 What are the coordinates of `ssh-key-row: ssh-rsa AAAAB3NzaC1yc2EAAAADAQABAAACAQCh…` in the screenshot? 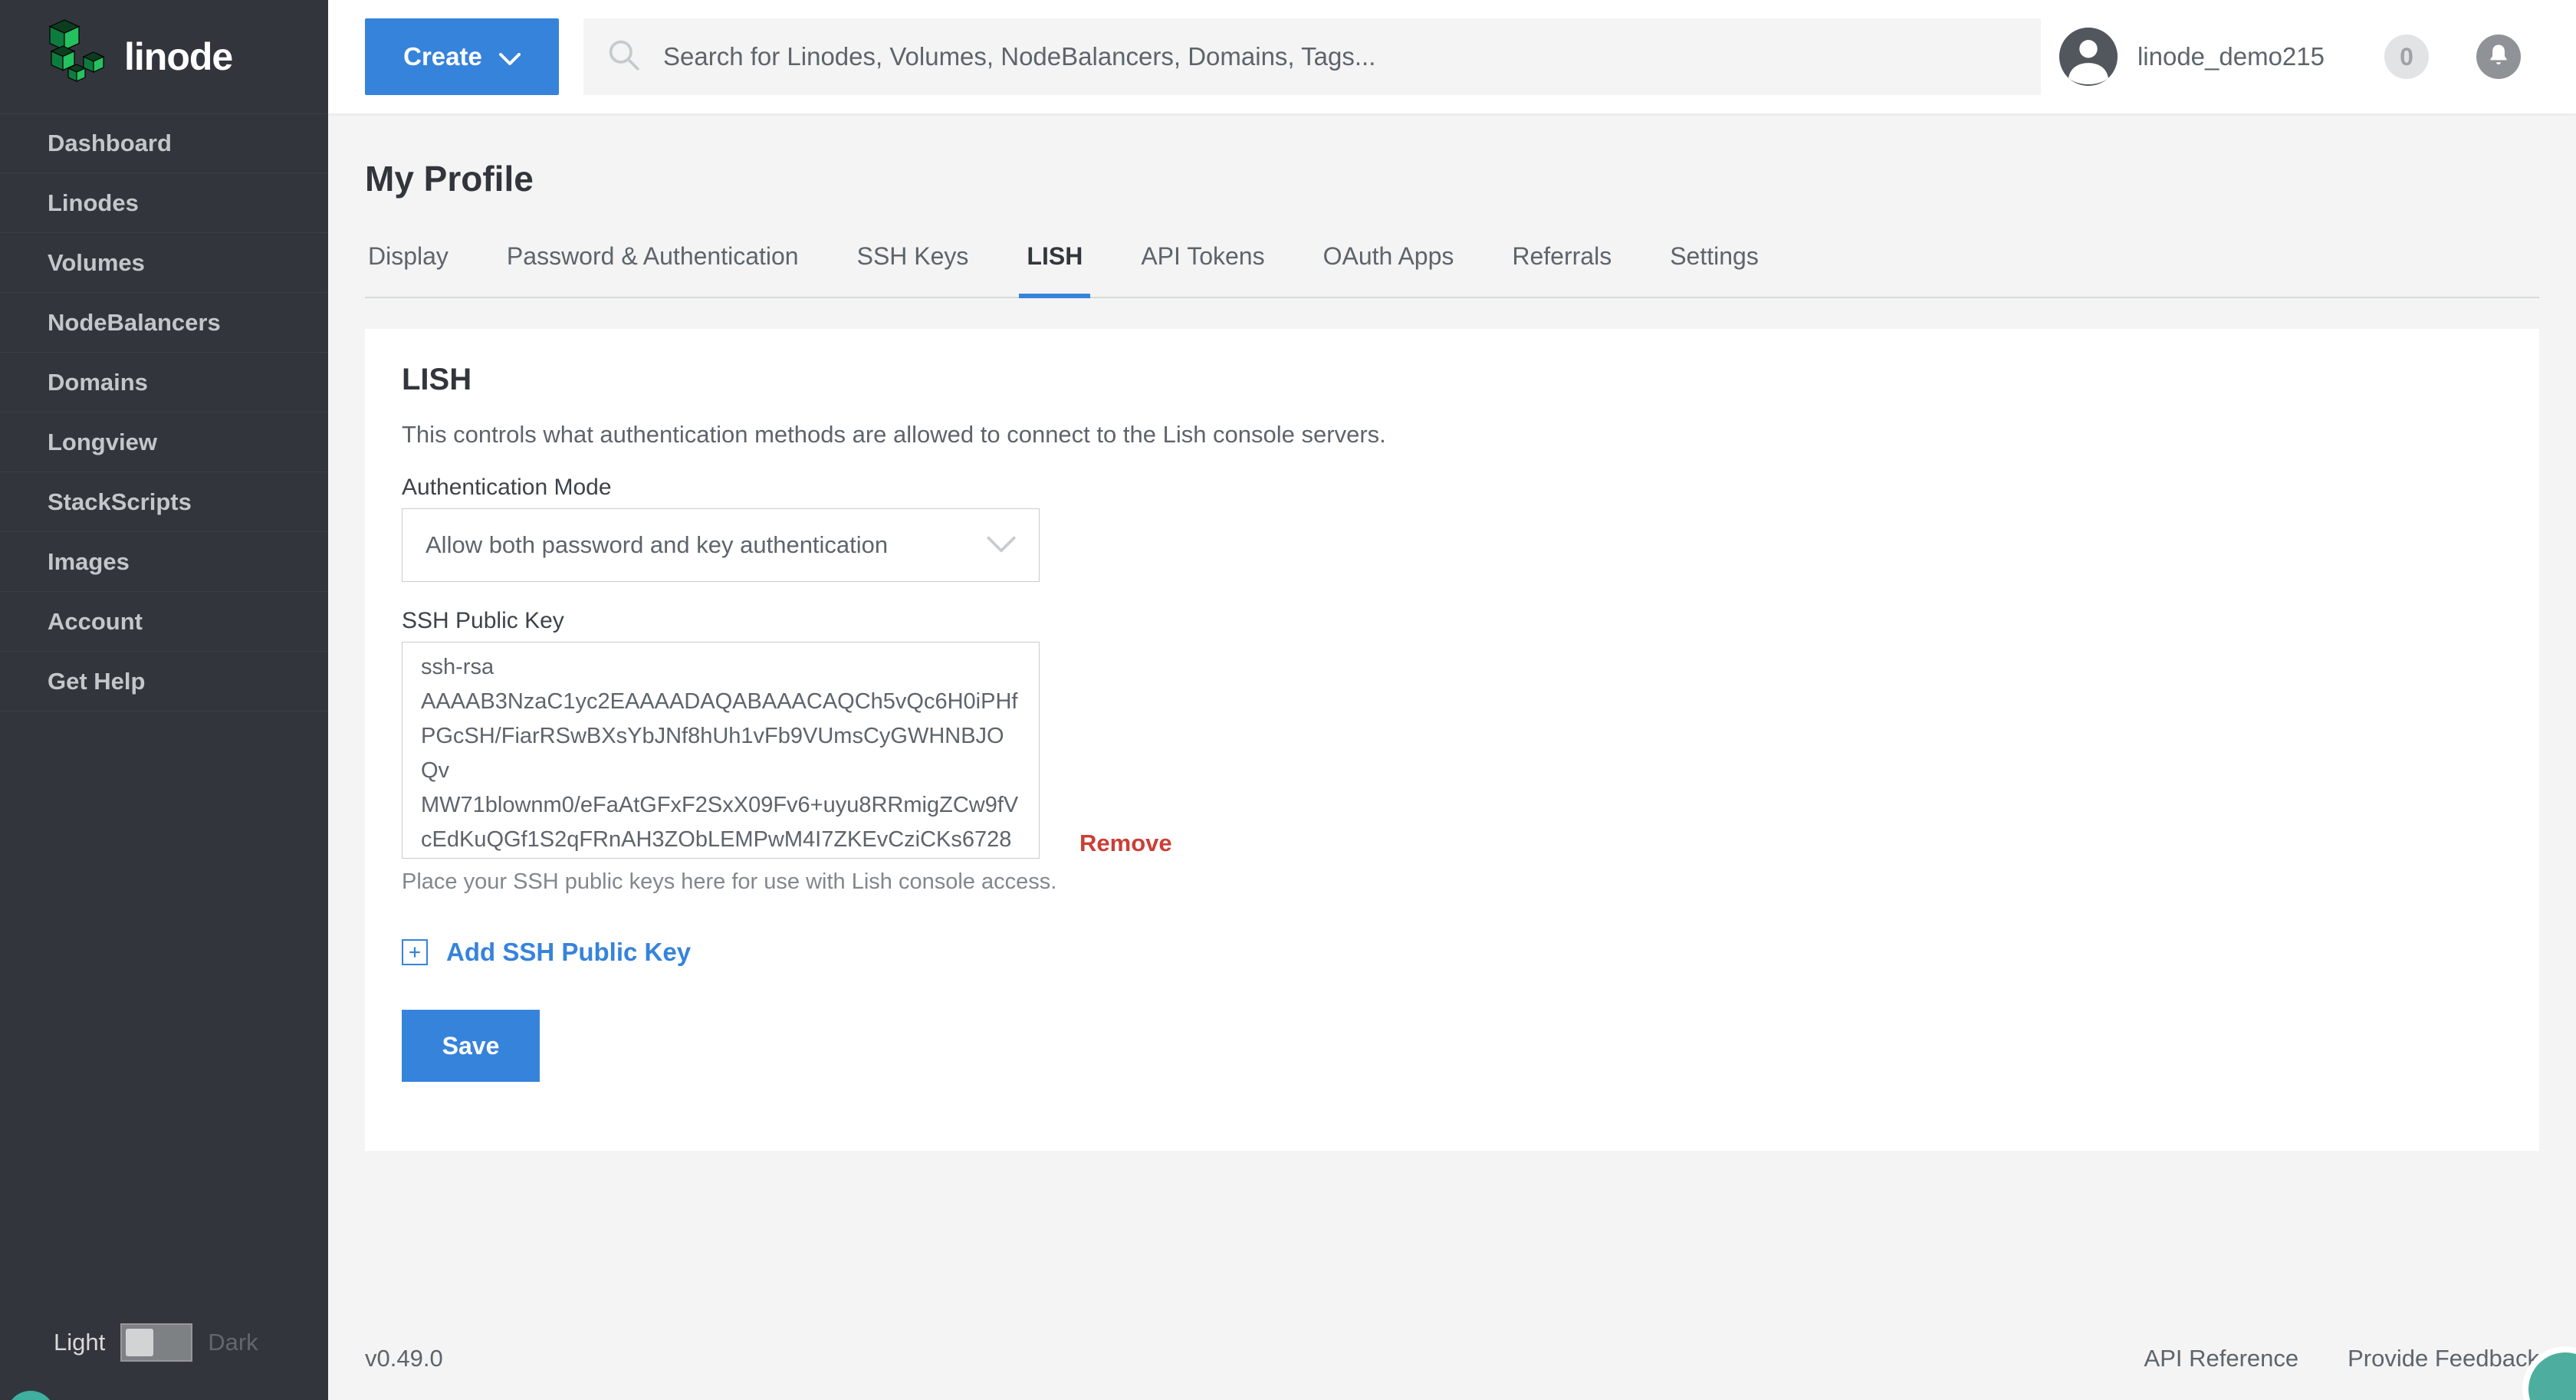 It's located at (1452, 746).